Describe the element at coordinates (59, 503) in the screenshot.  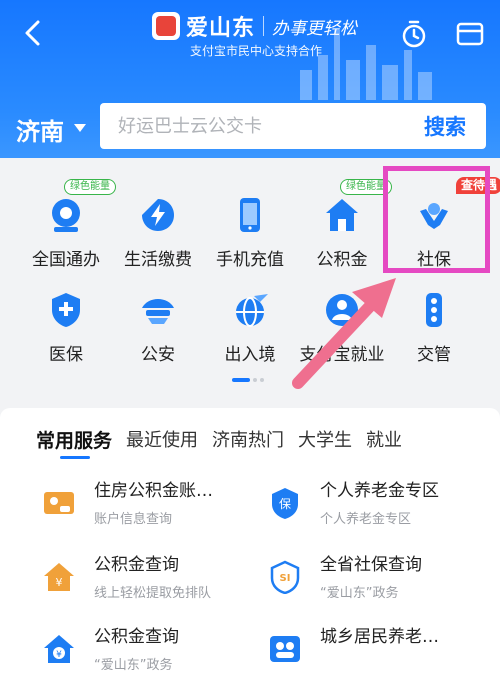
I see `fund-account-icon` at that location.